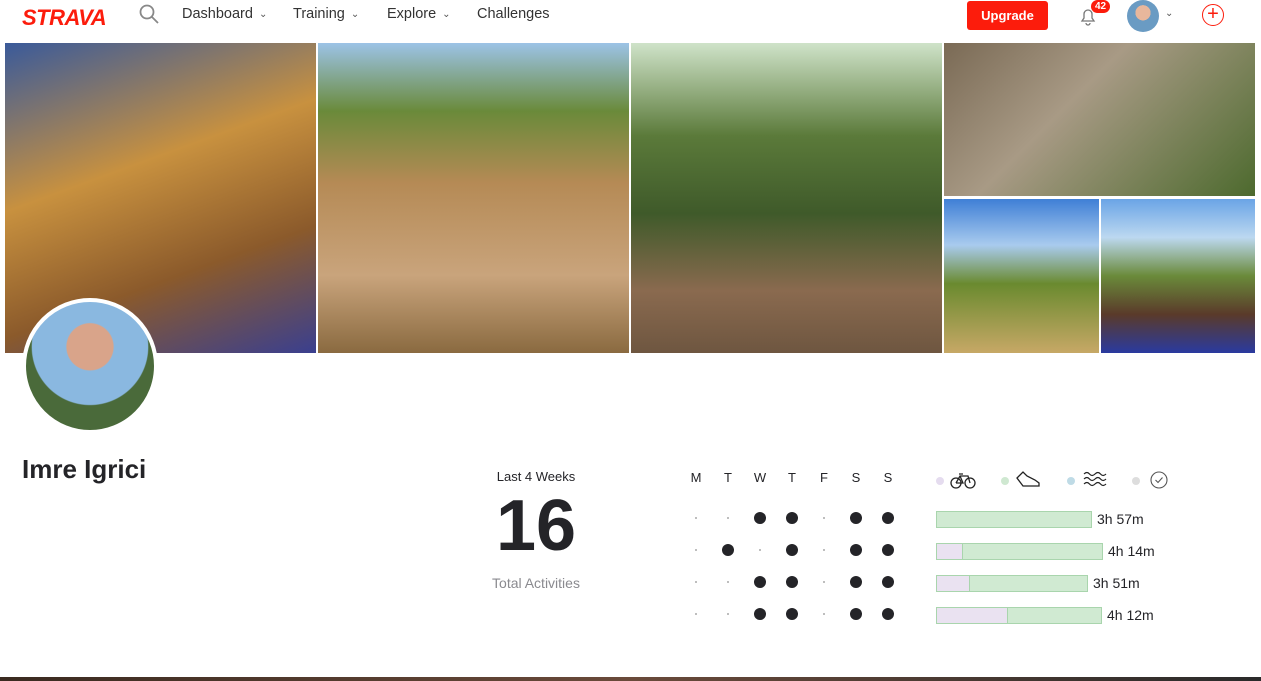 This screenshot has height=681, width=1261. I want to click on nav-training: Training ⌄, so click(326, 14).